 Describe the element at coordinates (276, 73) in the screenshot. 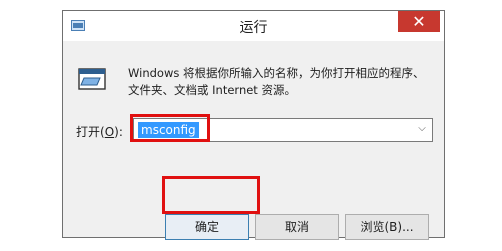

I see `description-line-1: Windows 将根据你所输入的名称，为你打开相应的程序、` at that location.